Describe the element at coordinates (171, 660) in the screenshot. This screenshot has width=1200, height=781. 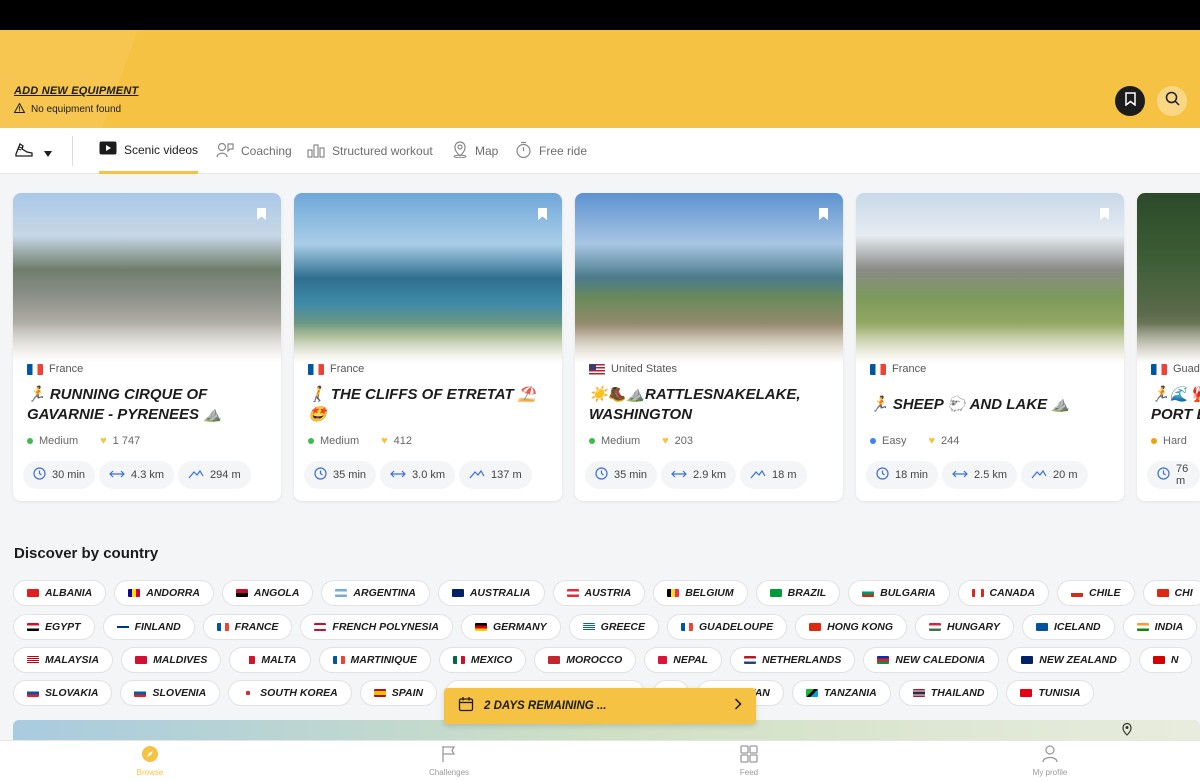
I see `country-chip-maldives: MALDIVES` at that location.